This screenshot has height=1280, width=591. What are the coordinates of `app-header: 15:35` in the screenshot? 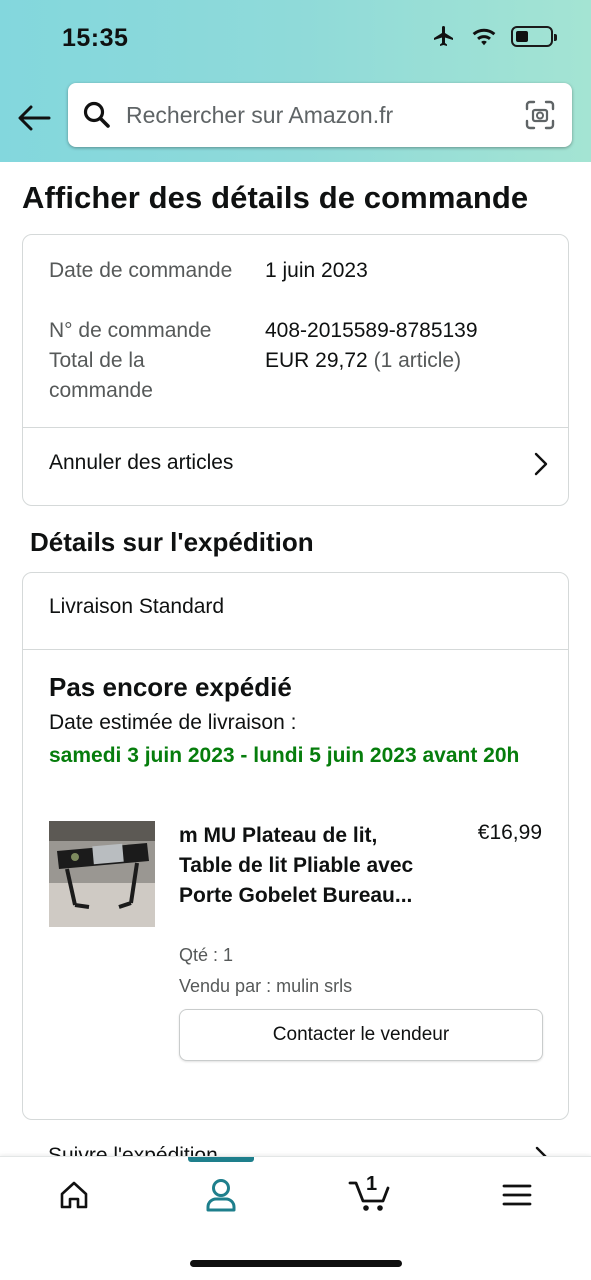 It's located at (295, 81).